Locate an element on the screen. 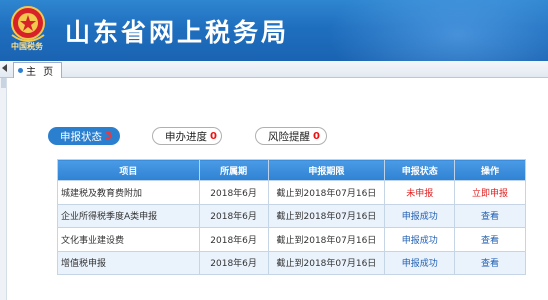 The width and height of the screenshot is (548, 300). table-row: 文化事业建设费 2018年6月 截止到2018年07月16日 申报成功 查看 is located at coordinates (291, 239).